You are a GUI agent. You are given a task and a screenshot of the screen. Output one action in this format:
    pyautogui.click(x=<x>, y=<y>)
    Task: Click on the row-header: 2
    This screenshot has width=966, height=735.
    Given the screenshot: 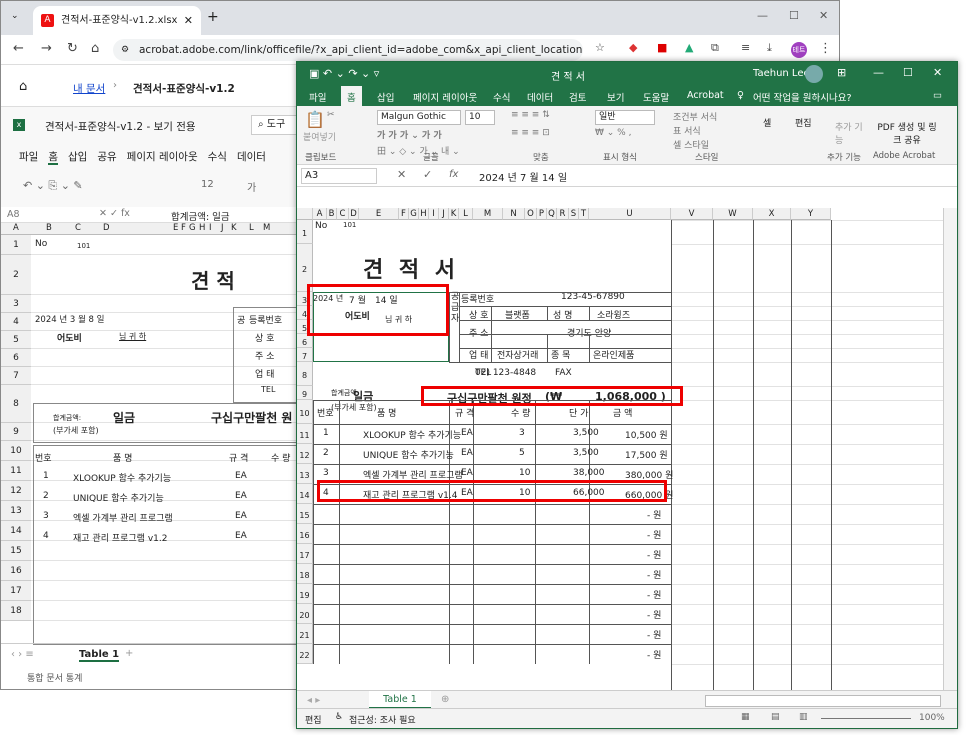 What is the action you would take?
    pyautogui.click(x=16, y=275)
    